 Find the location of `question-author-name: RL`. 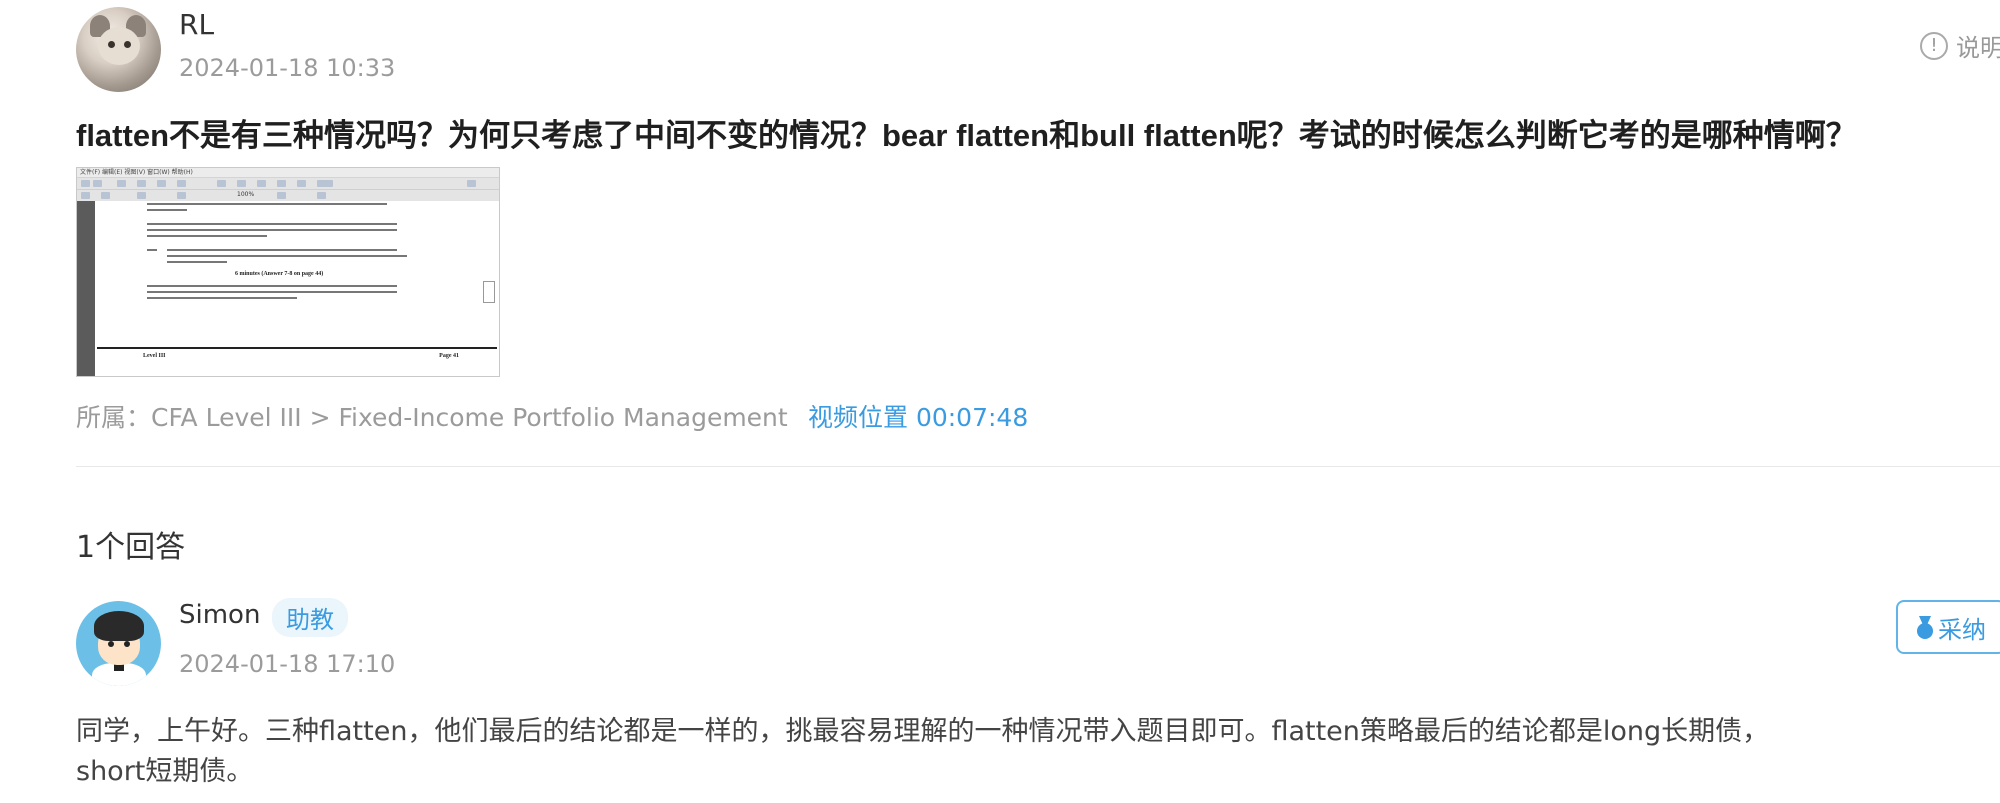

question-author-name: RL is located at coordinates (196, 24).